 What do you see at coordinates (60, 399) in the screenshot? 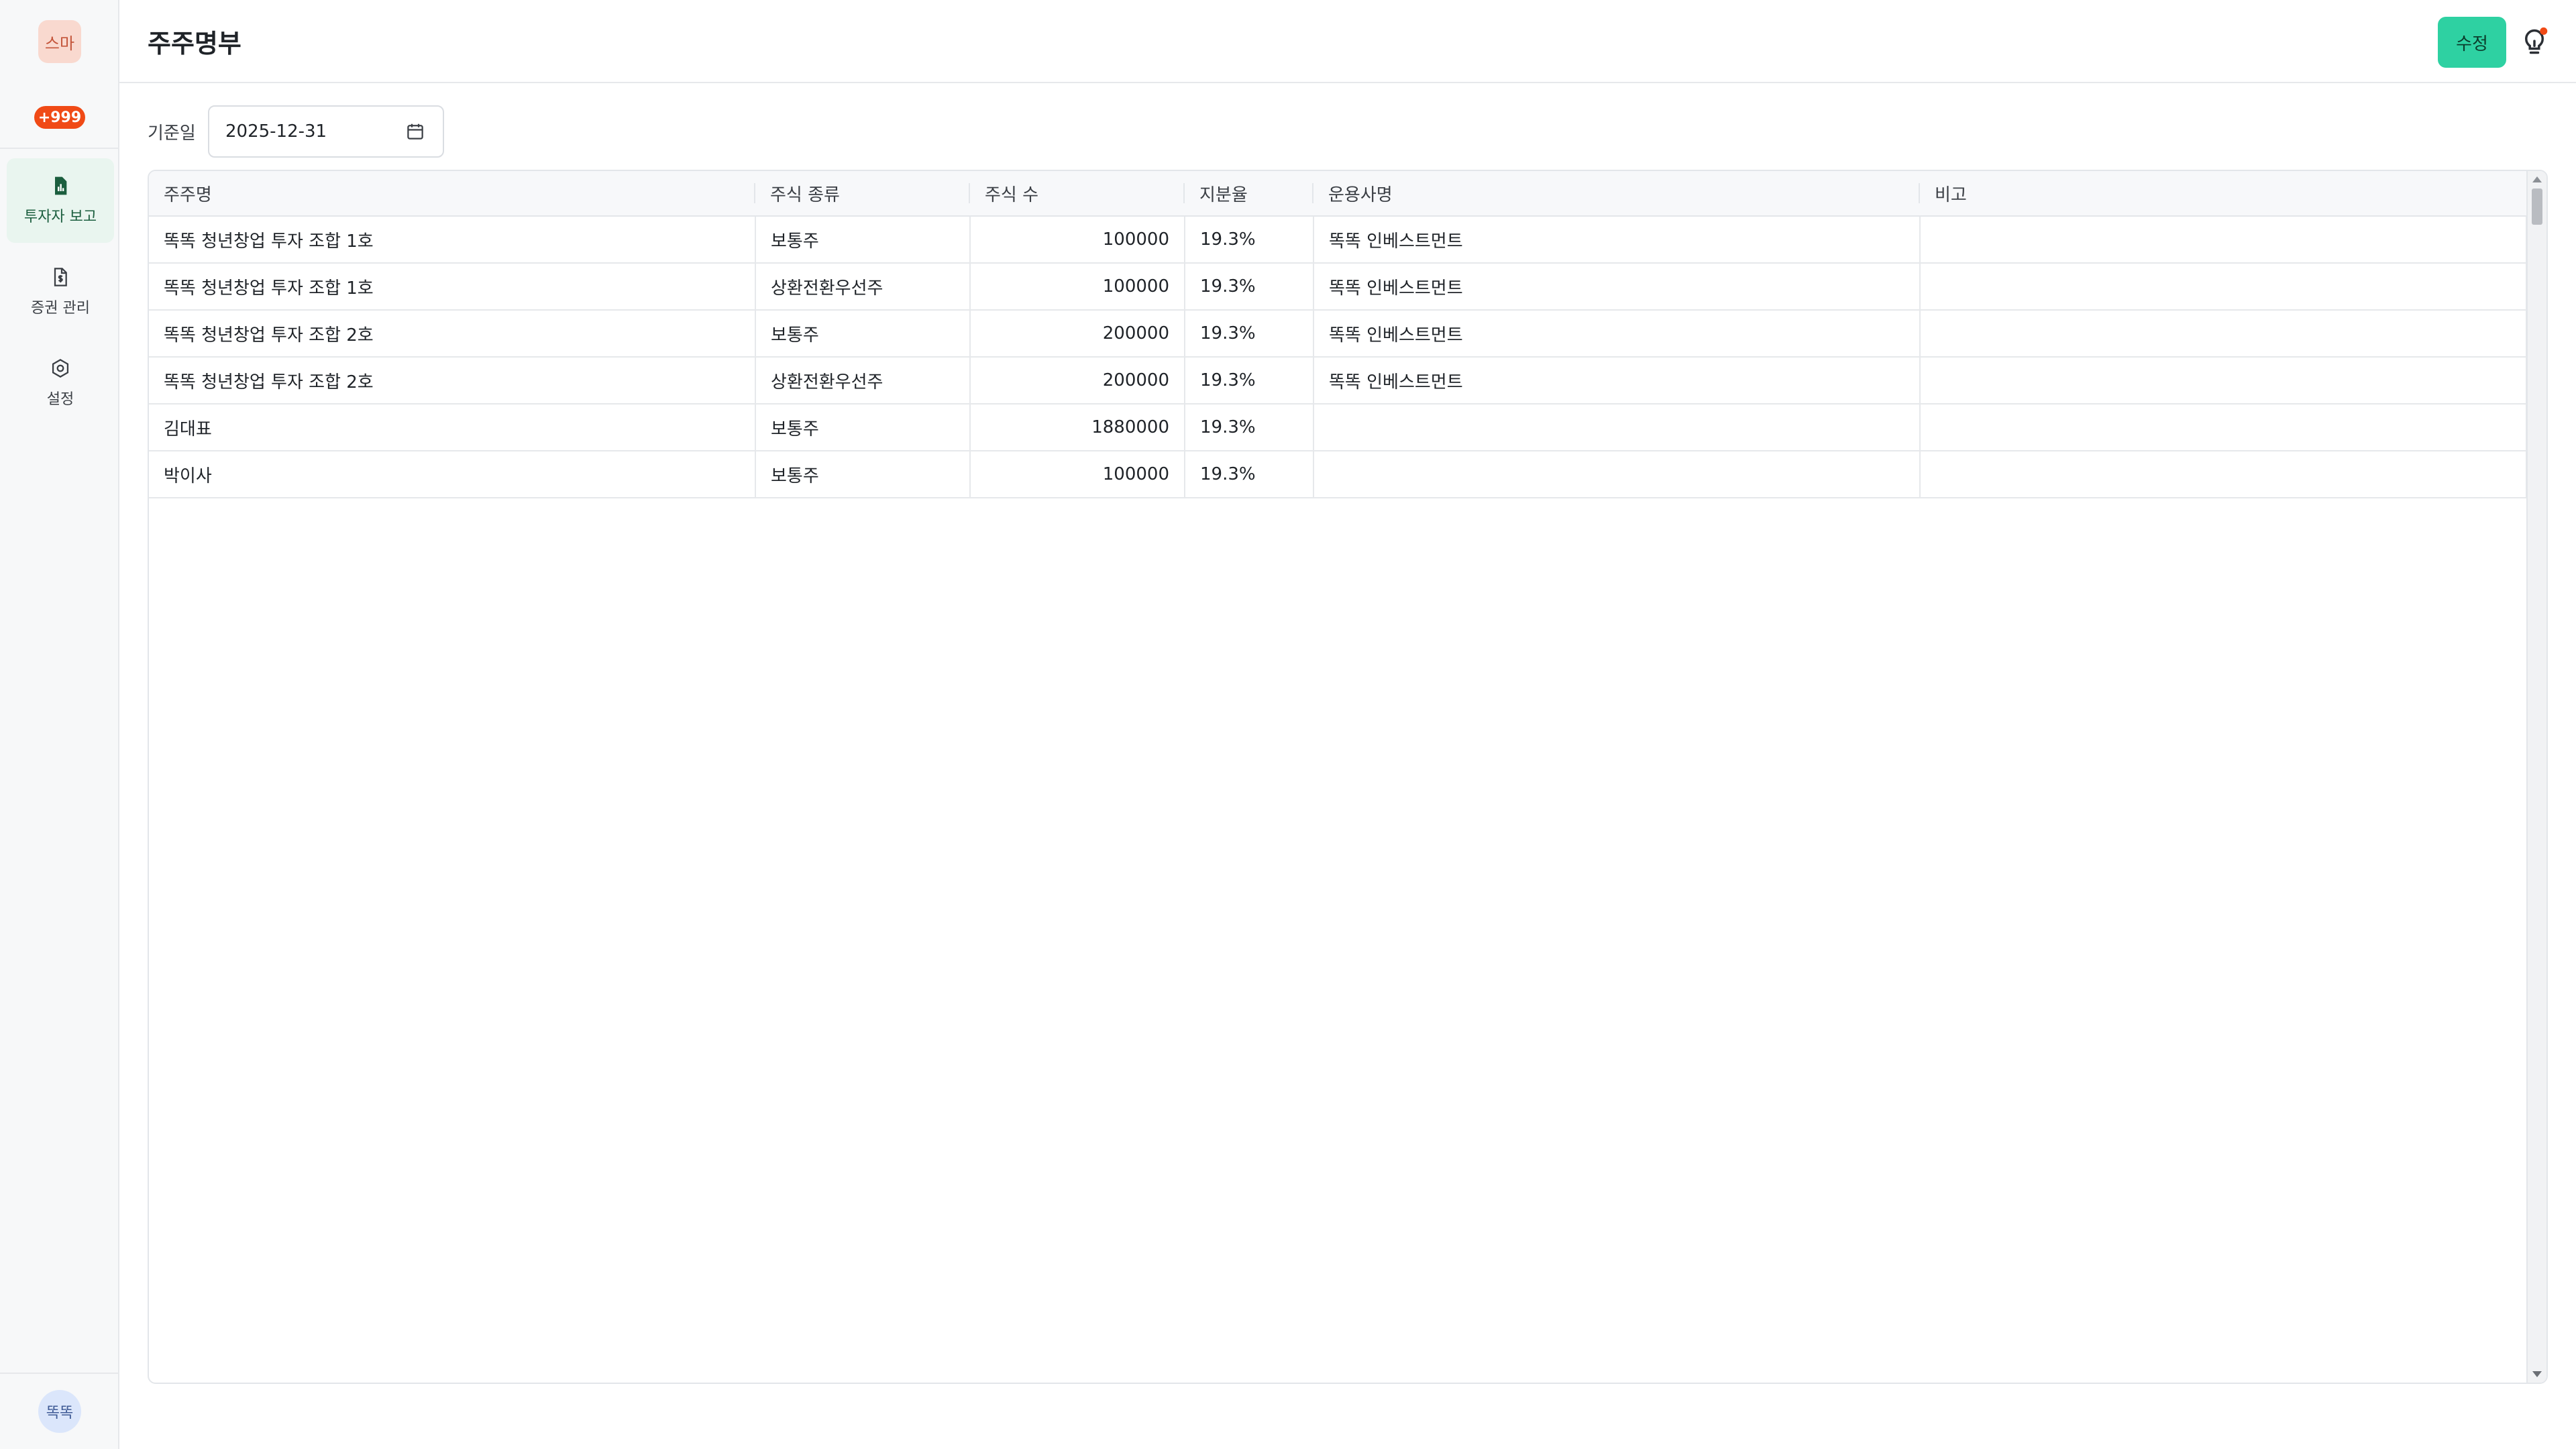
I see `sidebar-item-label: 설정` at bounding box center [60, 399].